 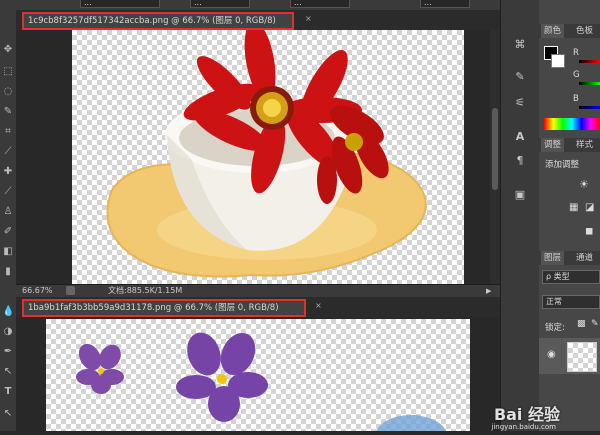 I want to click on pen-tool-icon: ✒, so click(x=8, y=352).